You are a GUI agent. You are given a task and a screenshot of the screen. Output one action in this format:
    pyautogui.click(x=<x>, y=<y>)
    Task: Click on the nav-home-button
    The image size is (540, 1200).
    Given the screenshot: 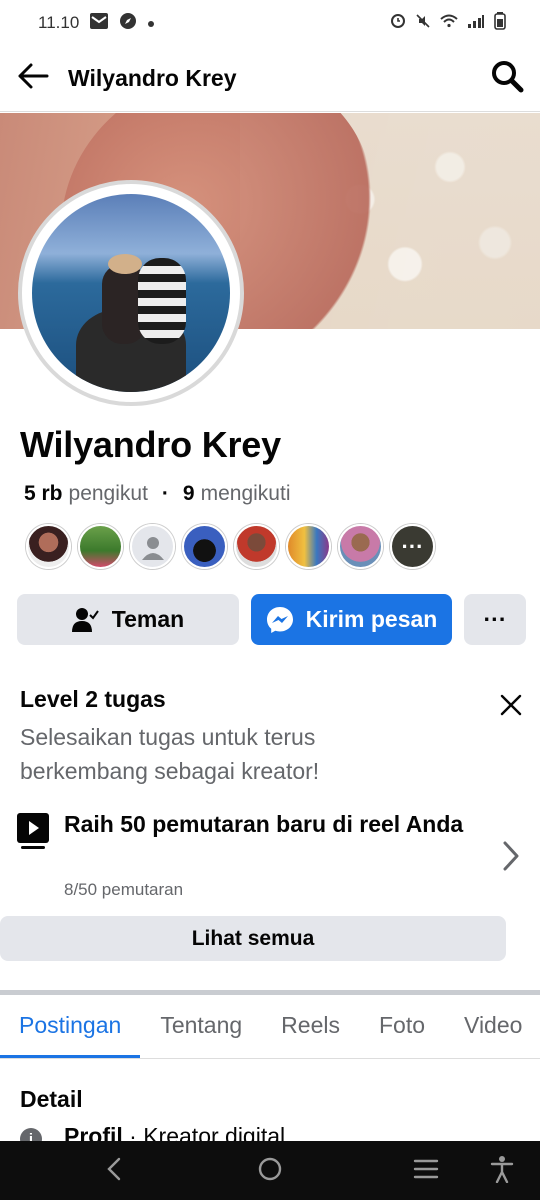 What is the action you would take?
    pyautogui.click(x=270, y=1171)
    